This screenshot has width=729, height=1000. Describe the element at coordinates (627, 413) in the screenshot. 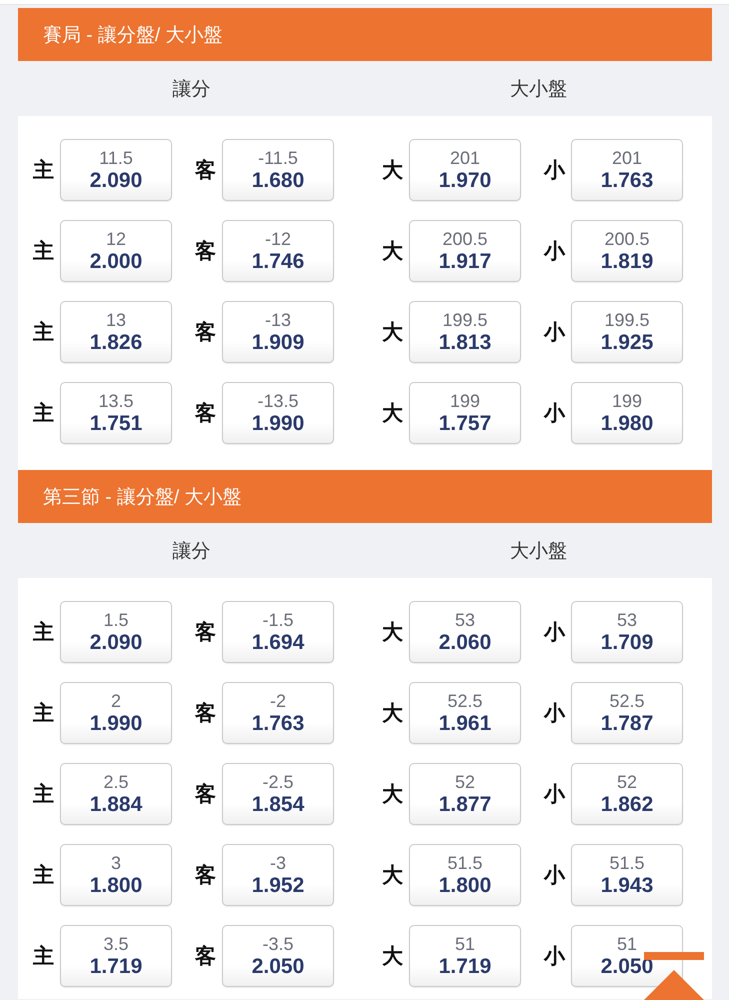

I see `odds-button: 199 1.980` at that location.